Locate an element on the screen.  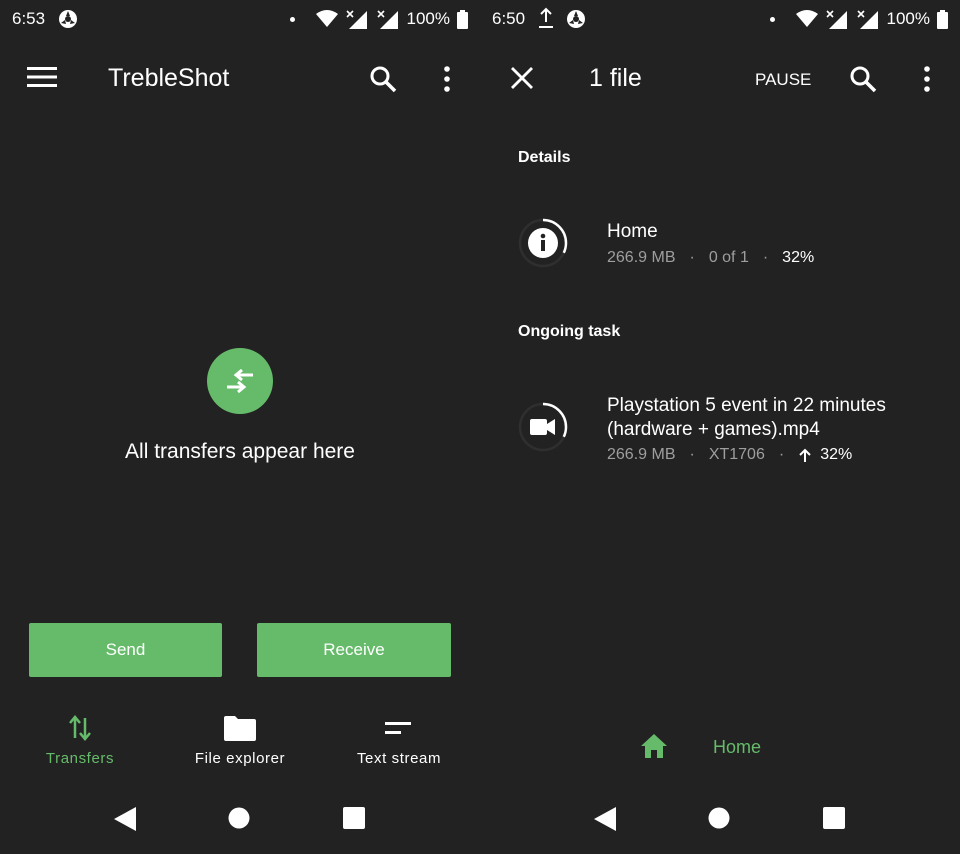
swap-vertical-icon is located at coordinates (80, 728).